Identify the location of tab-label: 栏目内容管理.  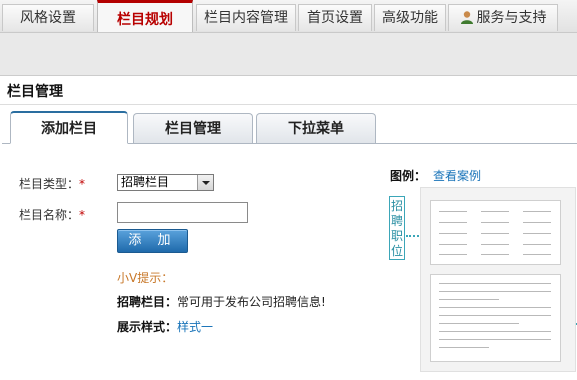
(246, 18).